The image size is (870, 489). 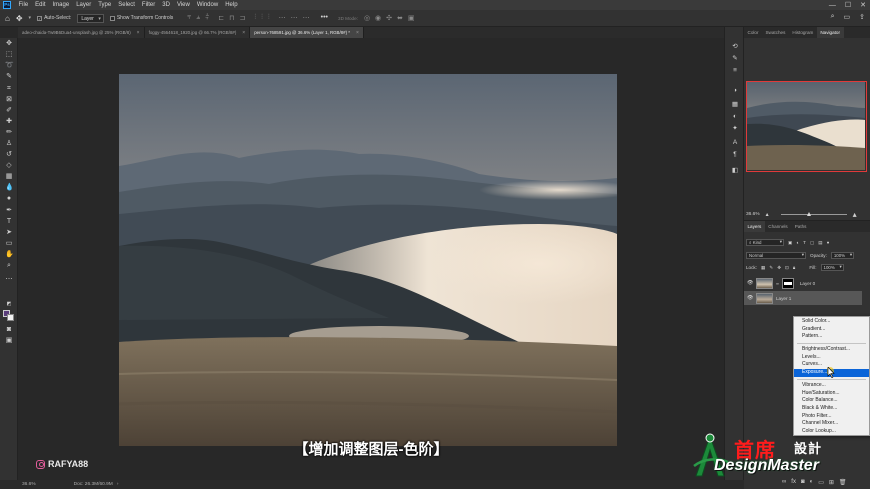 I want to click on maximize-icon: ☐, so click(x=848, y=5).